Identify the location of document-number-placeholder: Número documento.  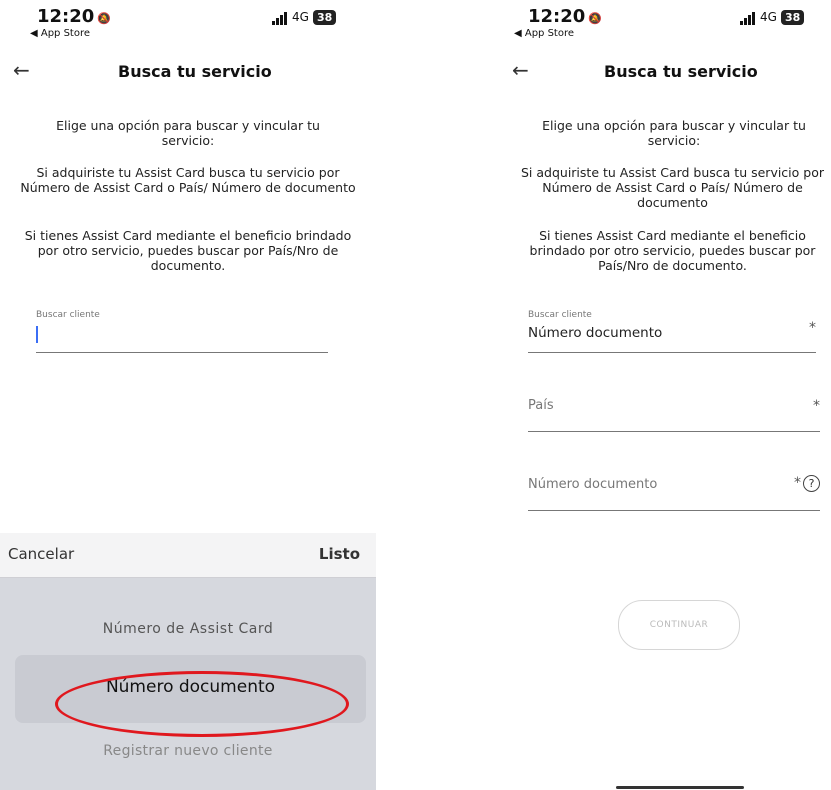
(593, 484).